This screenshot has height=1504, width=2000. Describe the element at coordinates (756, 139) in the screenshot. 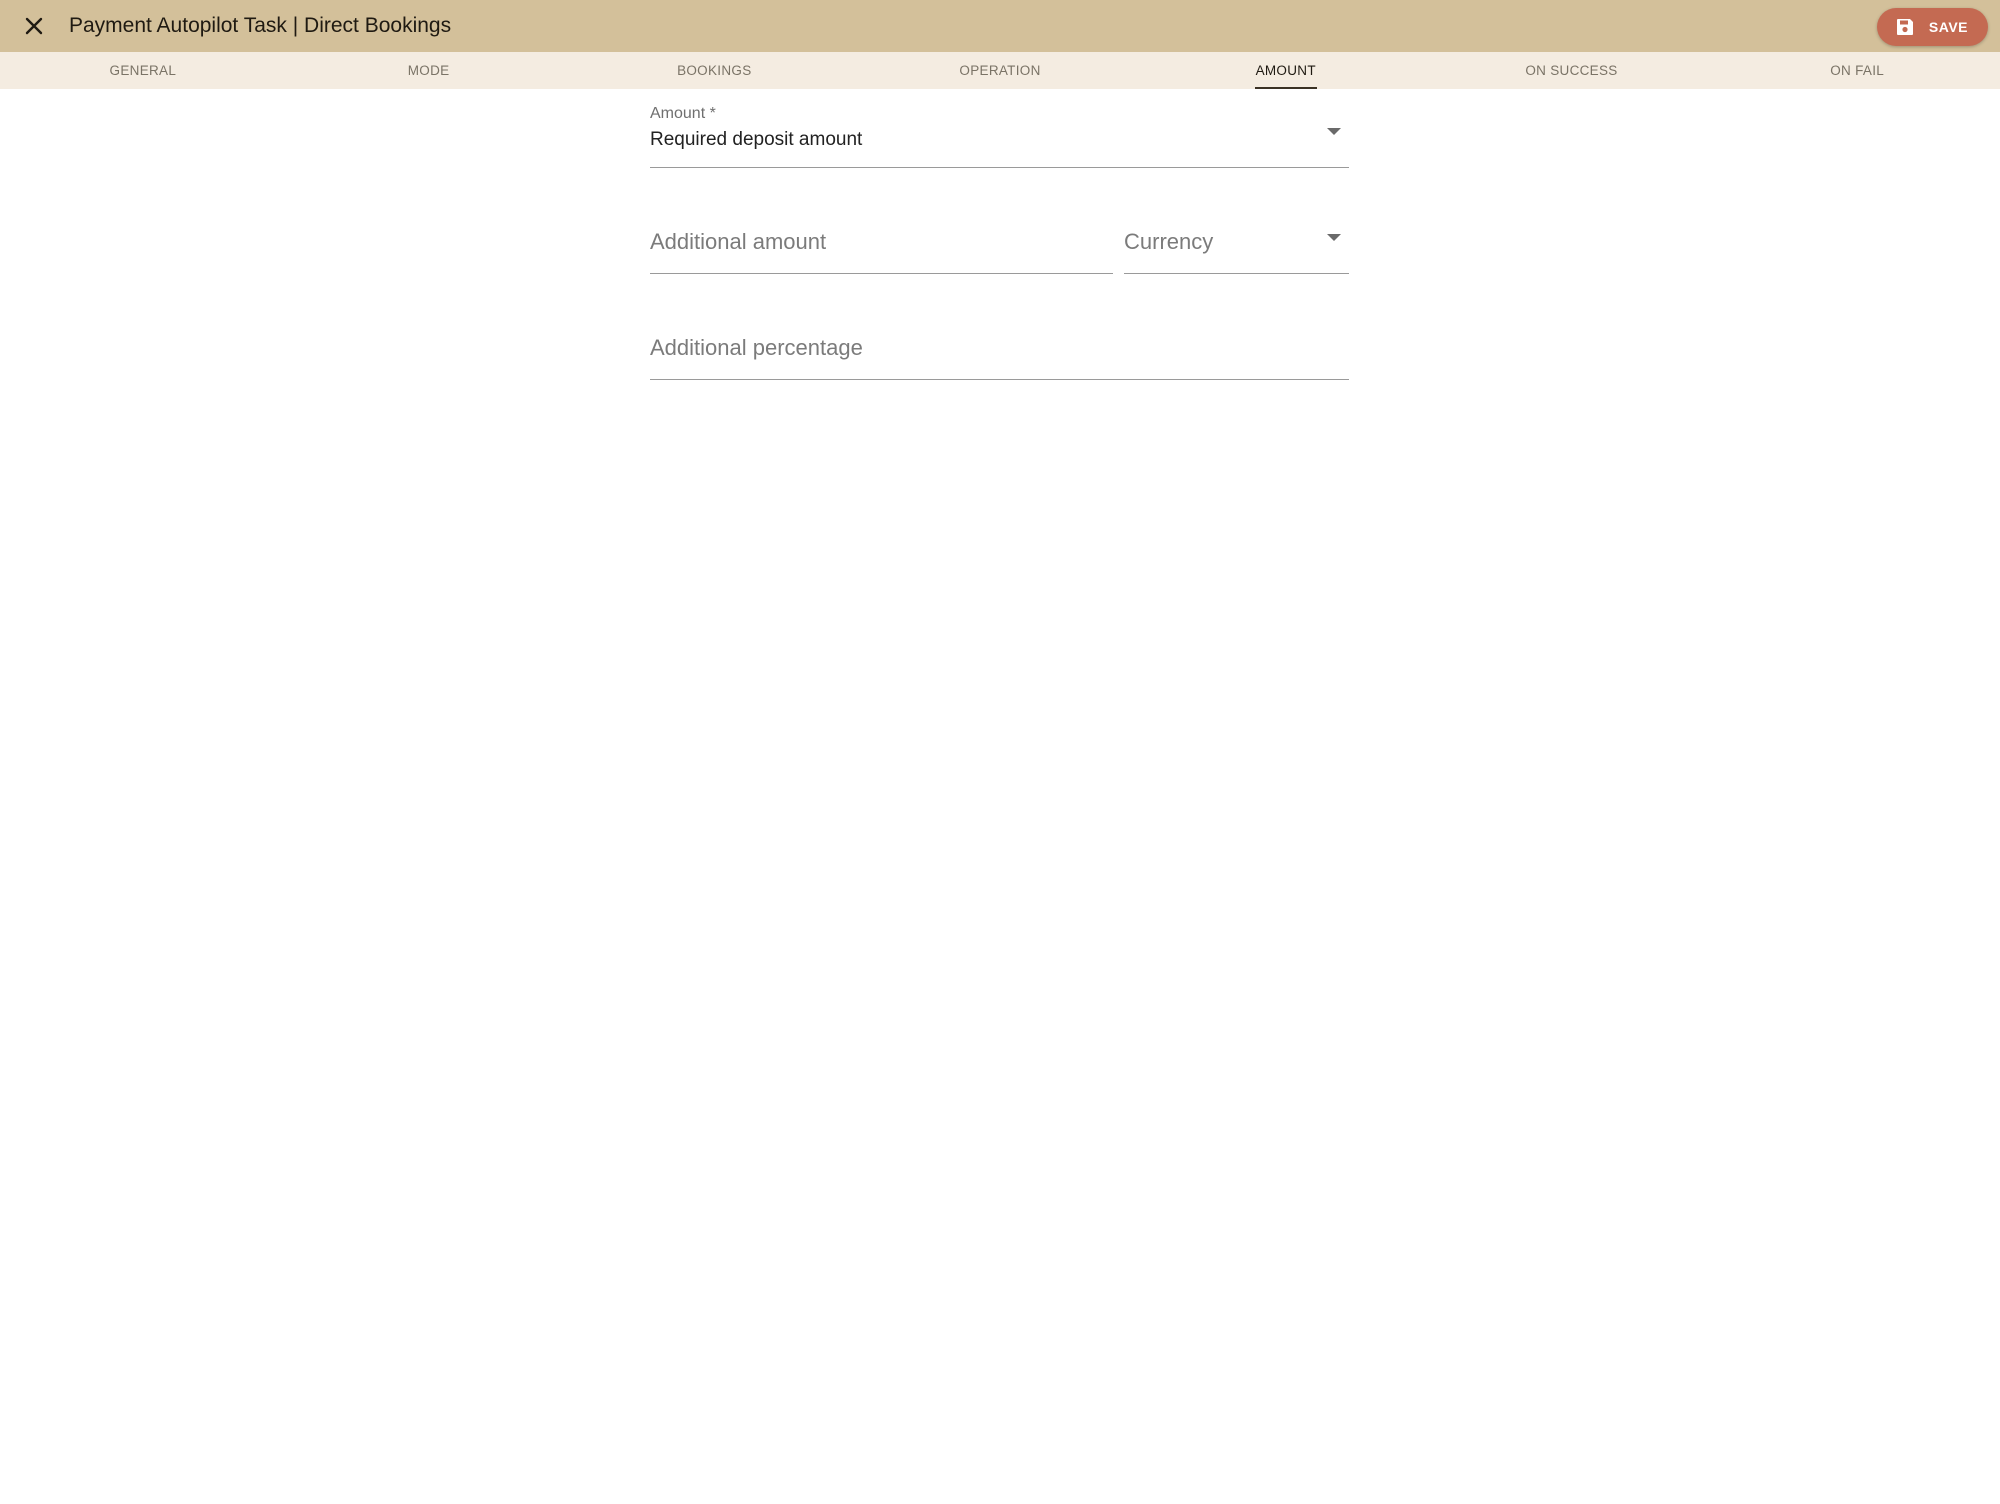

I see `amount-value: Required deposit amount` at that location.